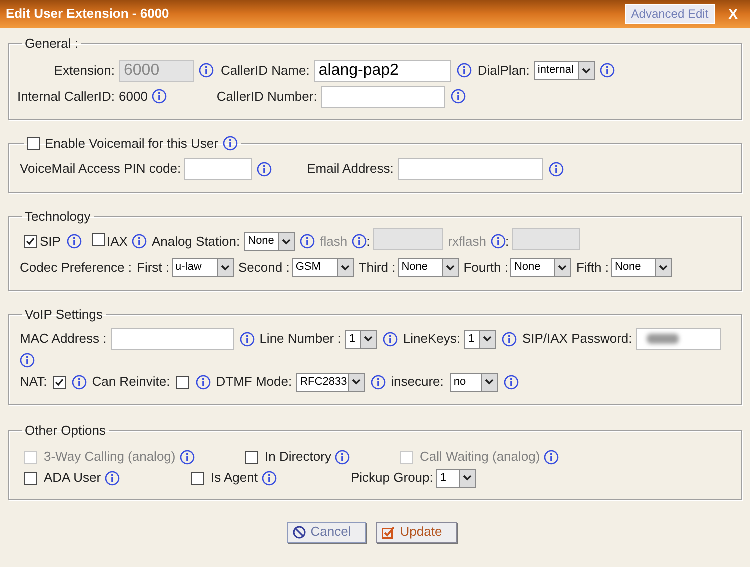 The image size is (750, 567). Describe the element at coordinates (88, 14) in the screenshot. I see `window-title: Edit User Extension - 6000` at that location.